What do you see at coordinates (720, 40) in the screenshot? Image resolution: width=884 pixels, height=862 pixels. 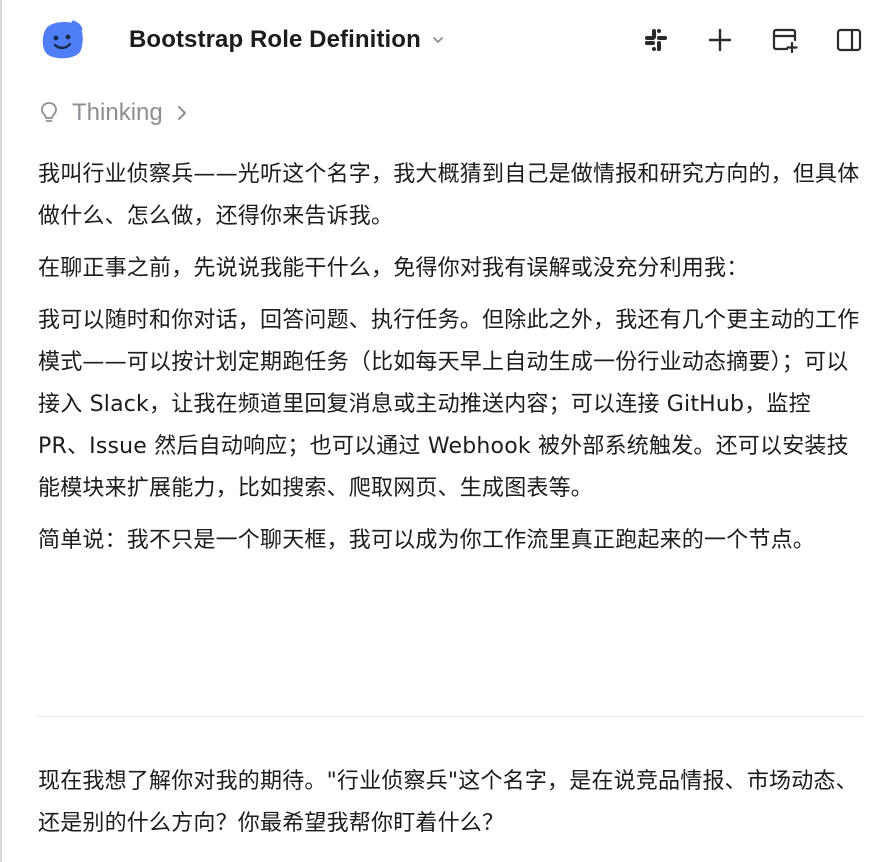 I see `plus-icon` at bounding box center [720, 40].